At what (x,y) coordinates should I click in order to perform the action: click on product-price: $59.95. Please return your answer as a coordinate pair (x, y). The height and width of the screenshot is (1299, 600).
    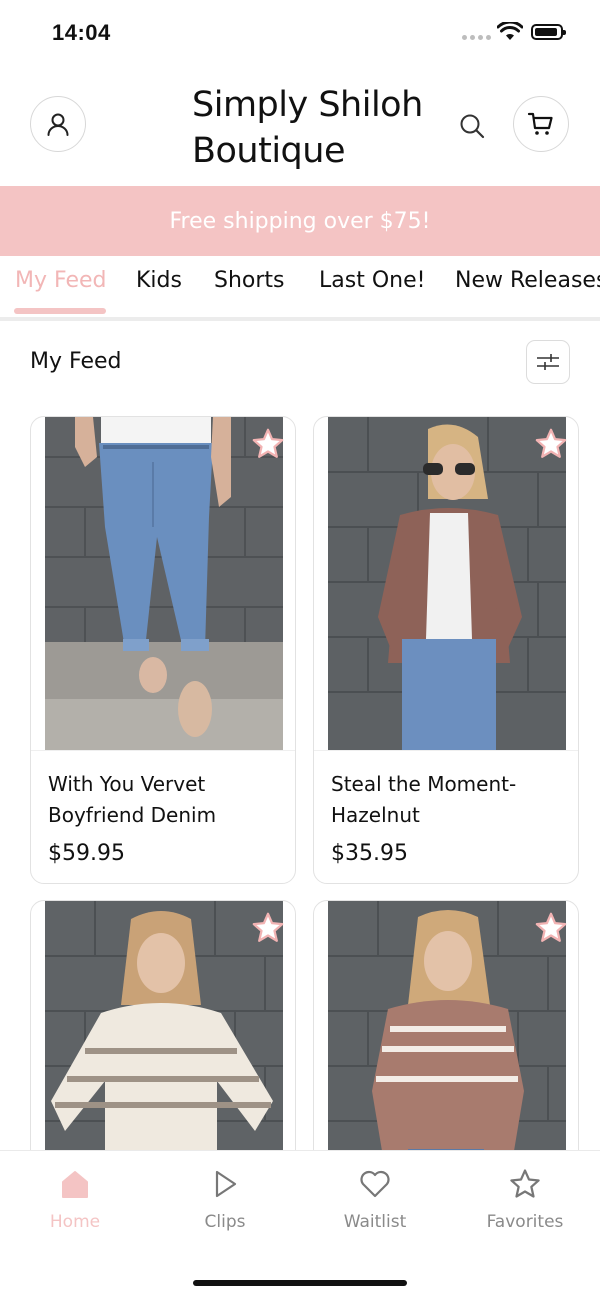
    Looking at the image, I should click on (86, 853).